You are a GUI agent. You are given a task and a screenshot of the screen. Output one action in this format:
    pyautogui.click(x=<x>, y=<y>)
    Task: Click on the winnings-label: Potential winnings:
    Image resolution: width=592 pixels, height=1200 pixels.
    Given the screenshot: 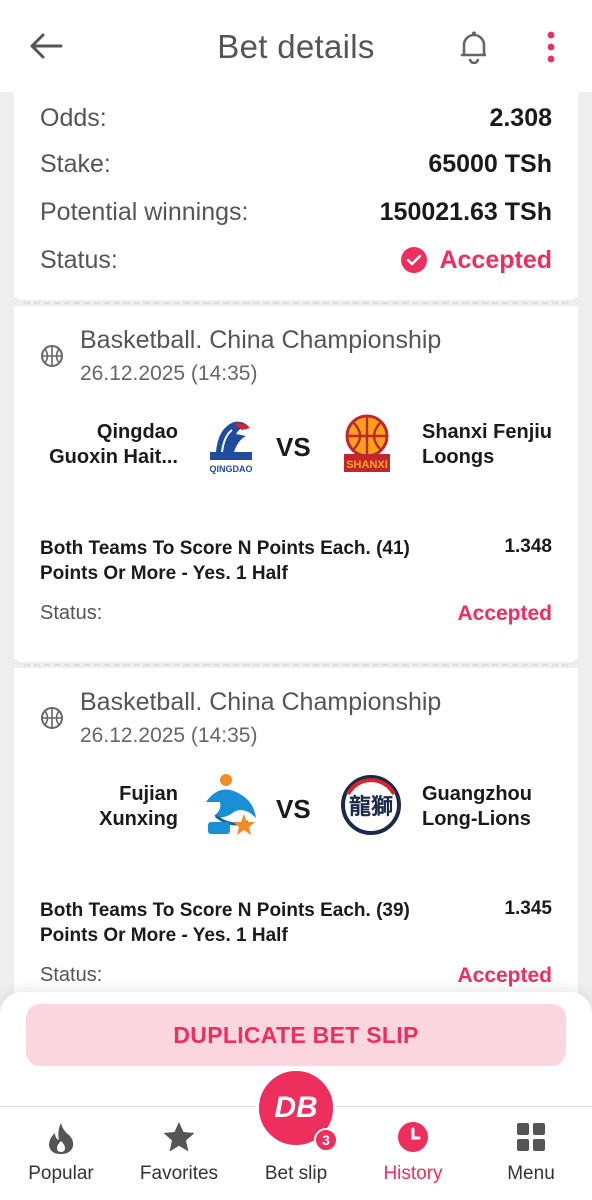 What is the action you would take?
    pyautogui.click(x=144, y=211)
    